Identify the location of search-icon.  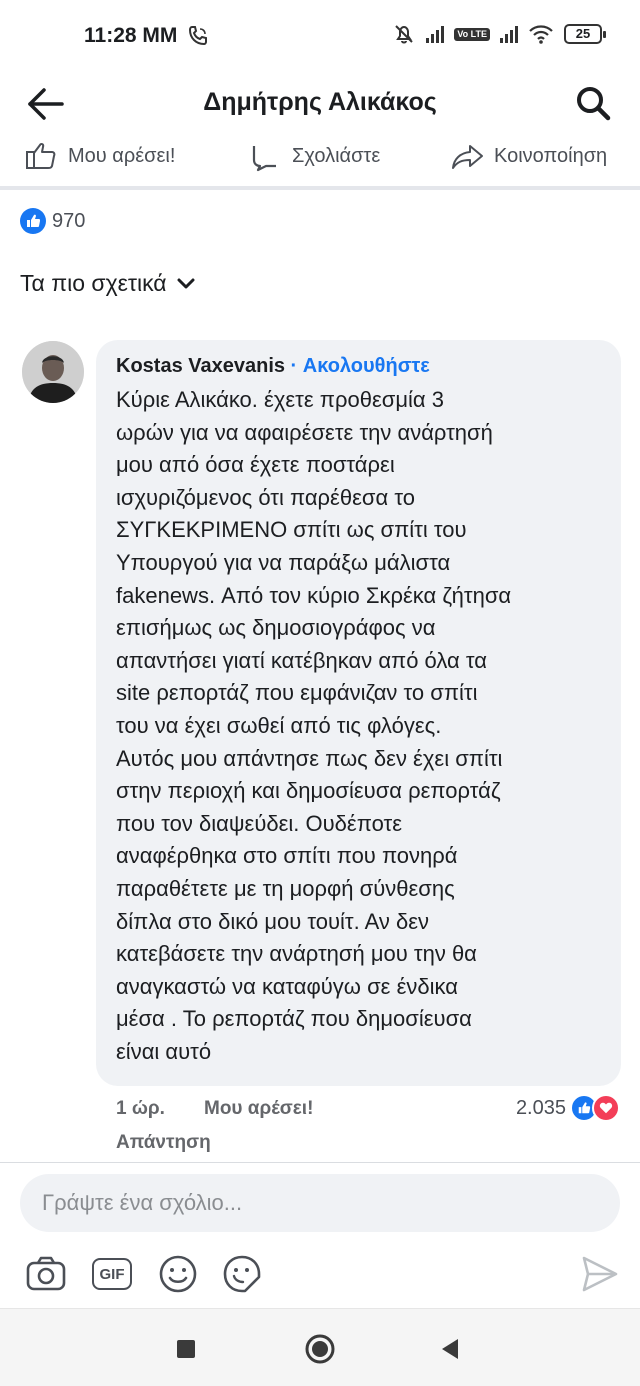
(594, 104).